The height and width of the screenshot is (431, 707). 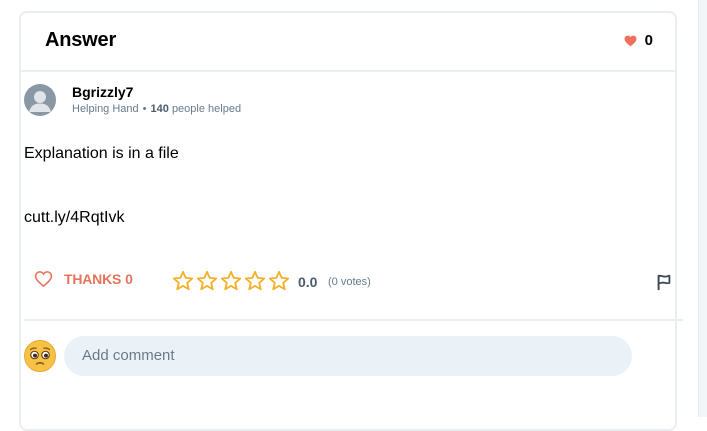 What do you see at coordinates (638, 40) in the screenshot?
I see `likes-counter: 0` at bounding box center [638, 40].